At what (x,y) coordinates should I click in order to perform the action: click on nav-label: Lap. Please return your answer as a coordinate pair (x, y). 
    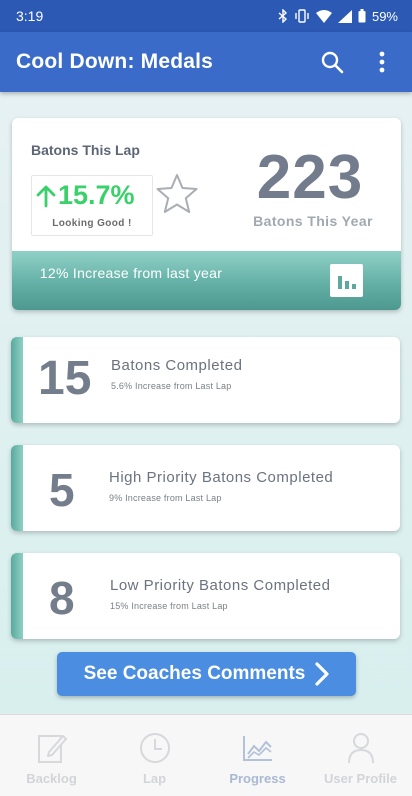
    Looking at the image, I should click on (154, 778).